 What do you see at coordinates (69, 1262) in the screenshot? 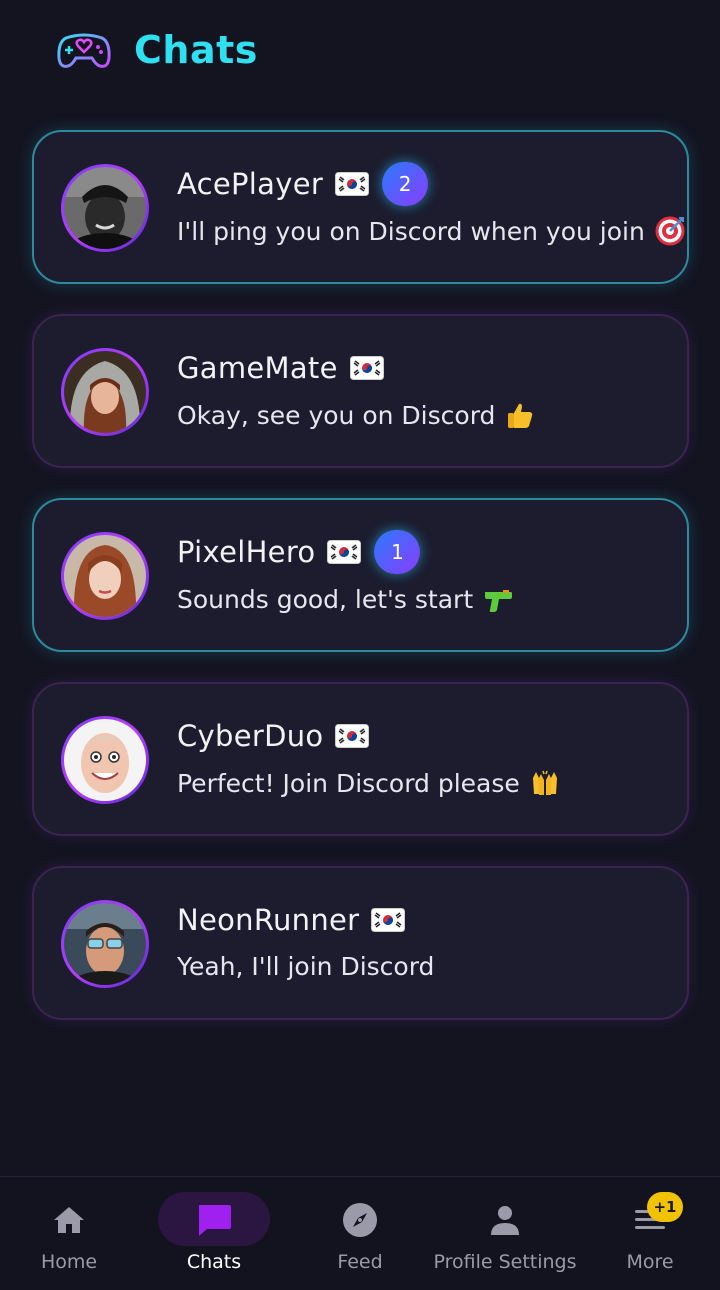
I see `nav-label: Home` at bounding box center [69, 1262].